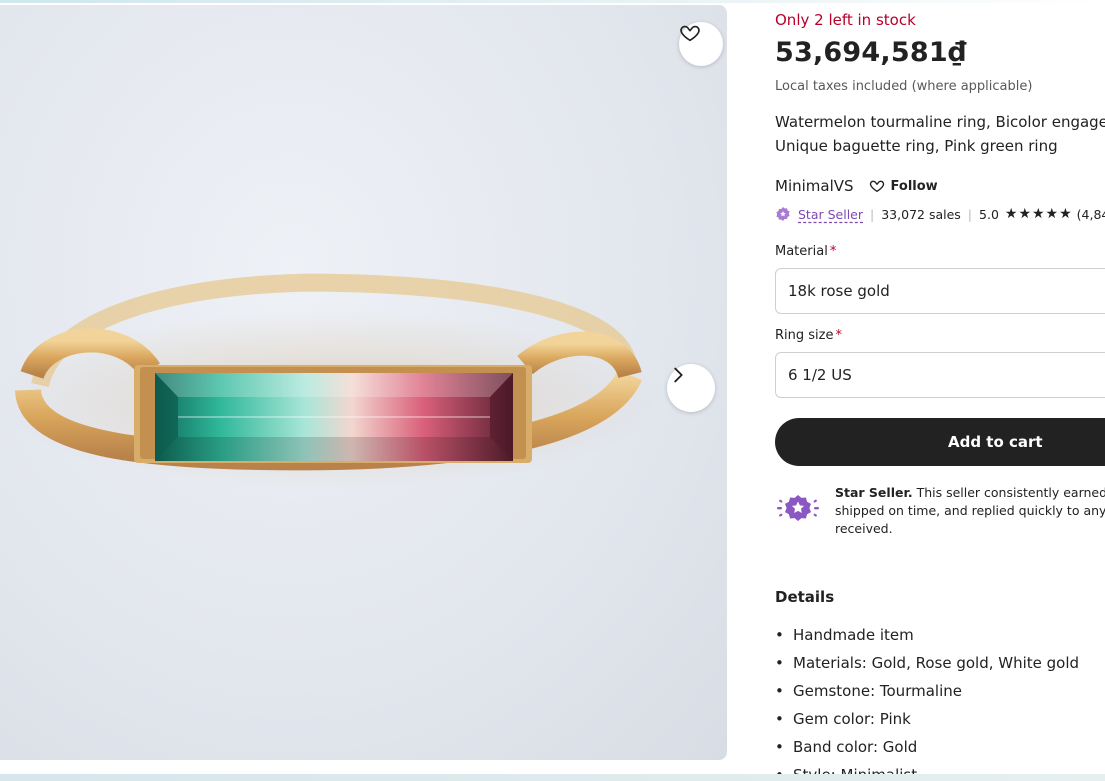  I want to click on material-select: 18k rose gold, so click(940, 291).